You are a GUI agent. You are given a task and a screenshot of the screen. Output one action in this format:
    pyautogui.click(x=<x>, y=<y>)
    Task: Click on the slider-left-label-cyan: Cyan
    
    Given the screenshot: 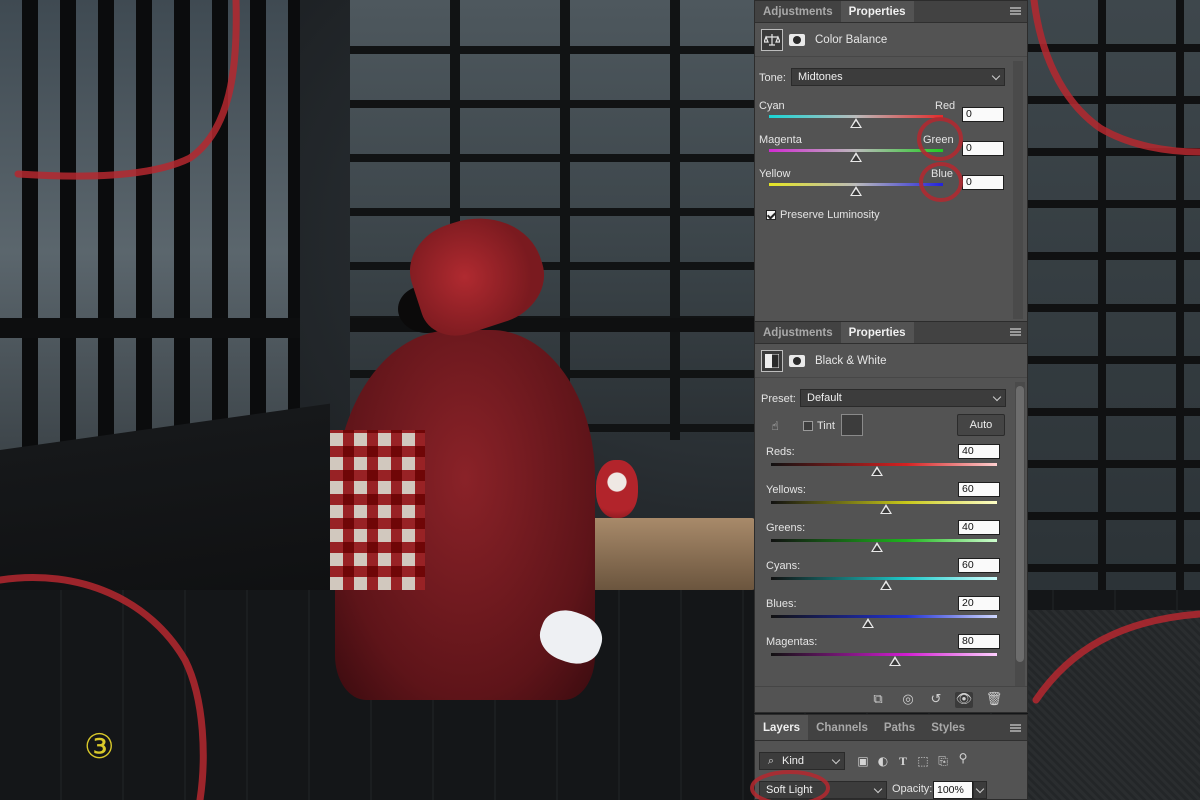 What is the action you would take?
    pyautogui.click(x=772, y=106)
    